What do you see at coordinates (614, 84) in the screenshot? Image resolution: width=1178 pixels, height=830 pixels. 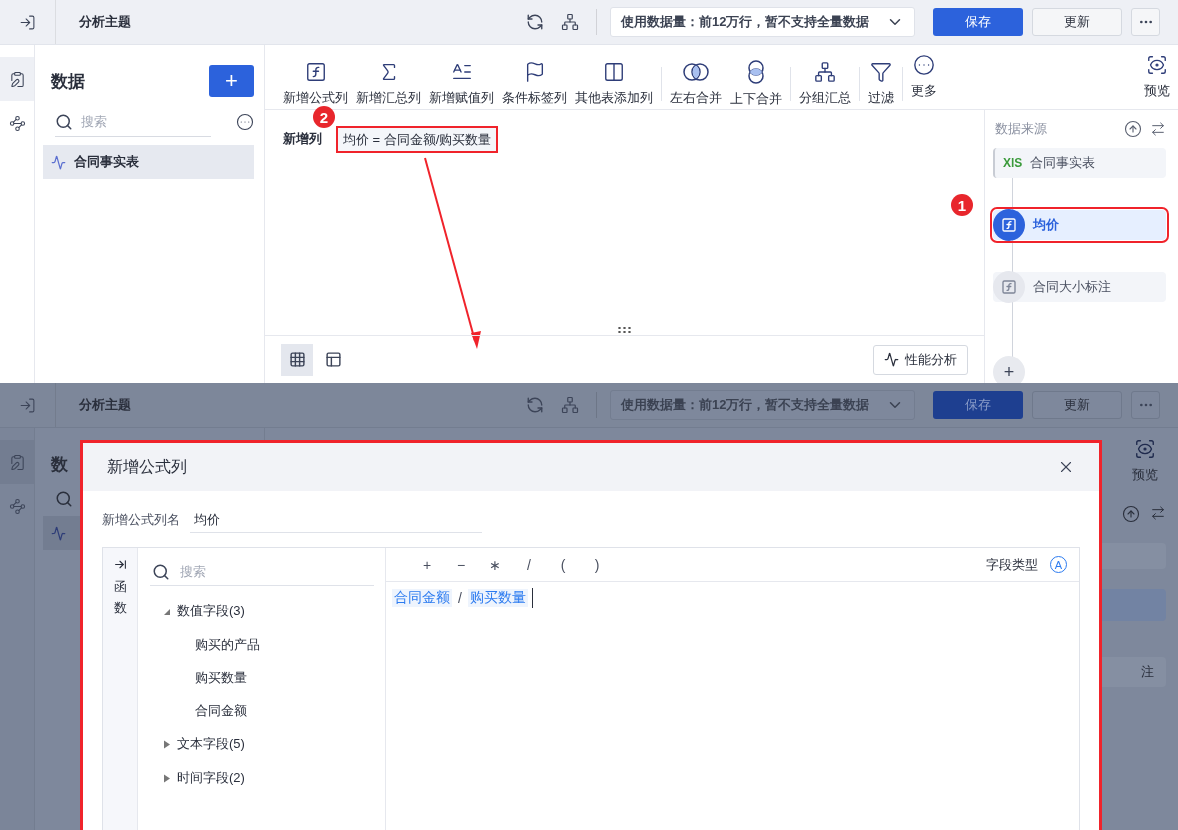 I see `toolbar-button: 其他表添加列` at bounding box center [614, 84].